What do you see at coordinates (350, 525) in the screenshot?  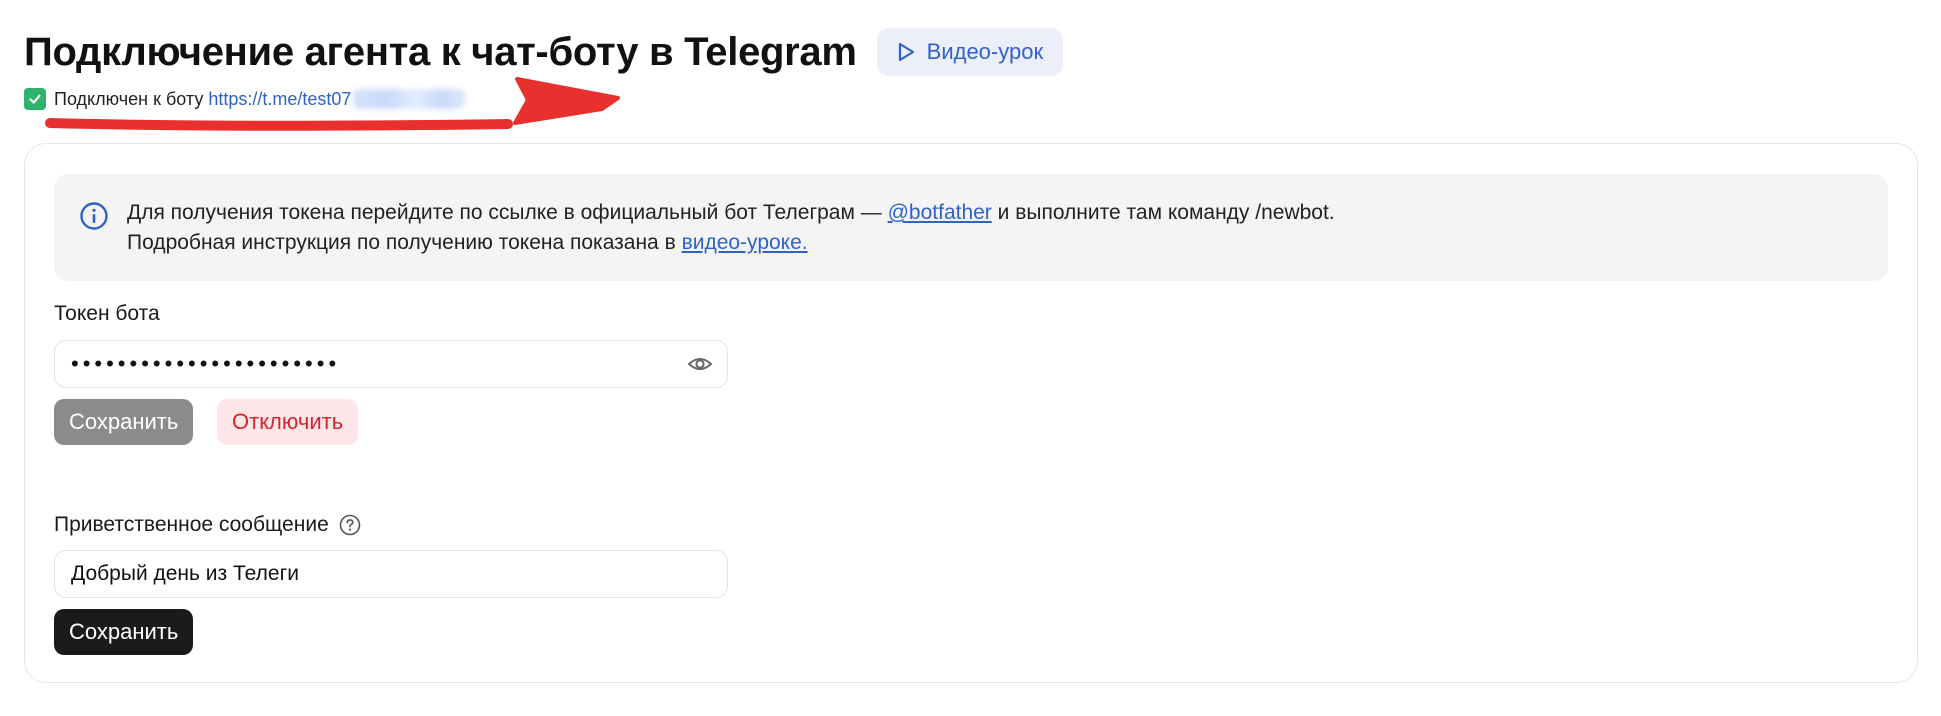 I see `question-circle-icon` at bounding box center [350, 525].